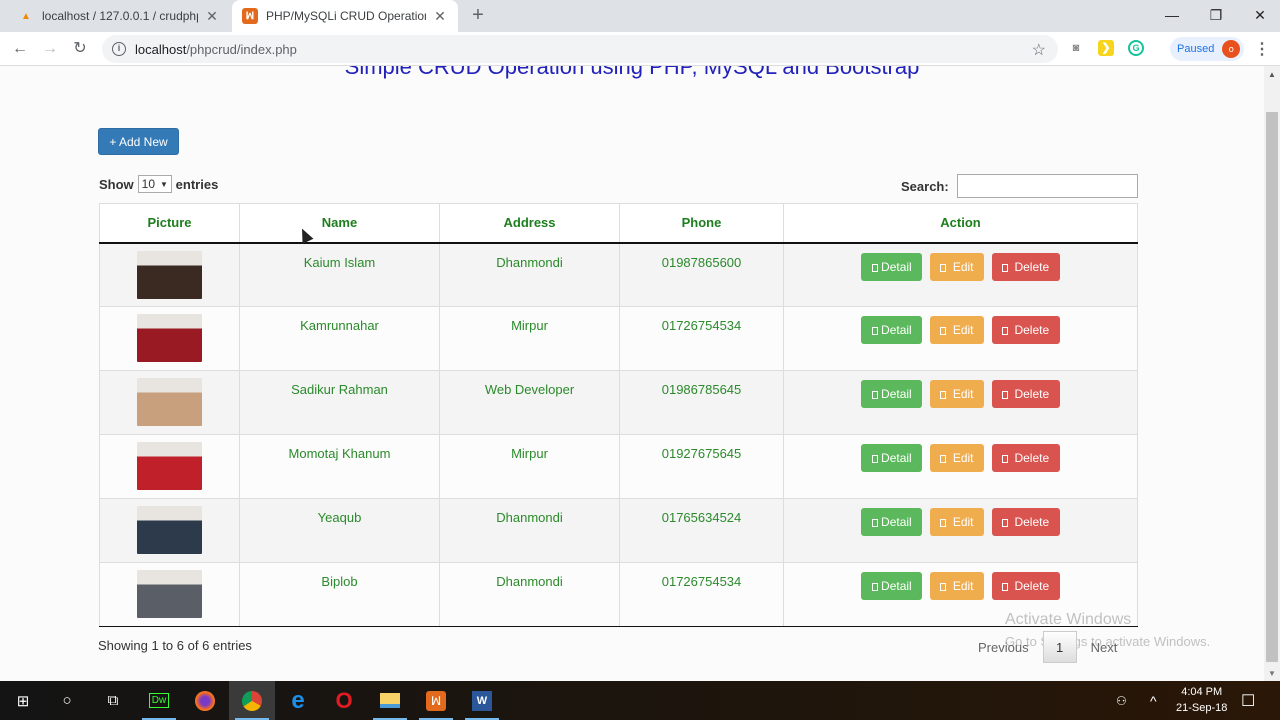 The image size is (1280, 720). Describe the element at coordinates (1207, 49) in the screenshot. I see `profile-paused-button: Paused o` at that location.